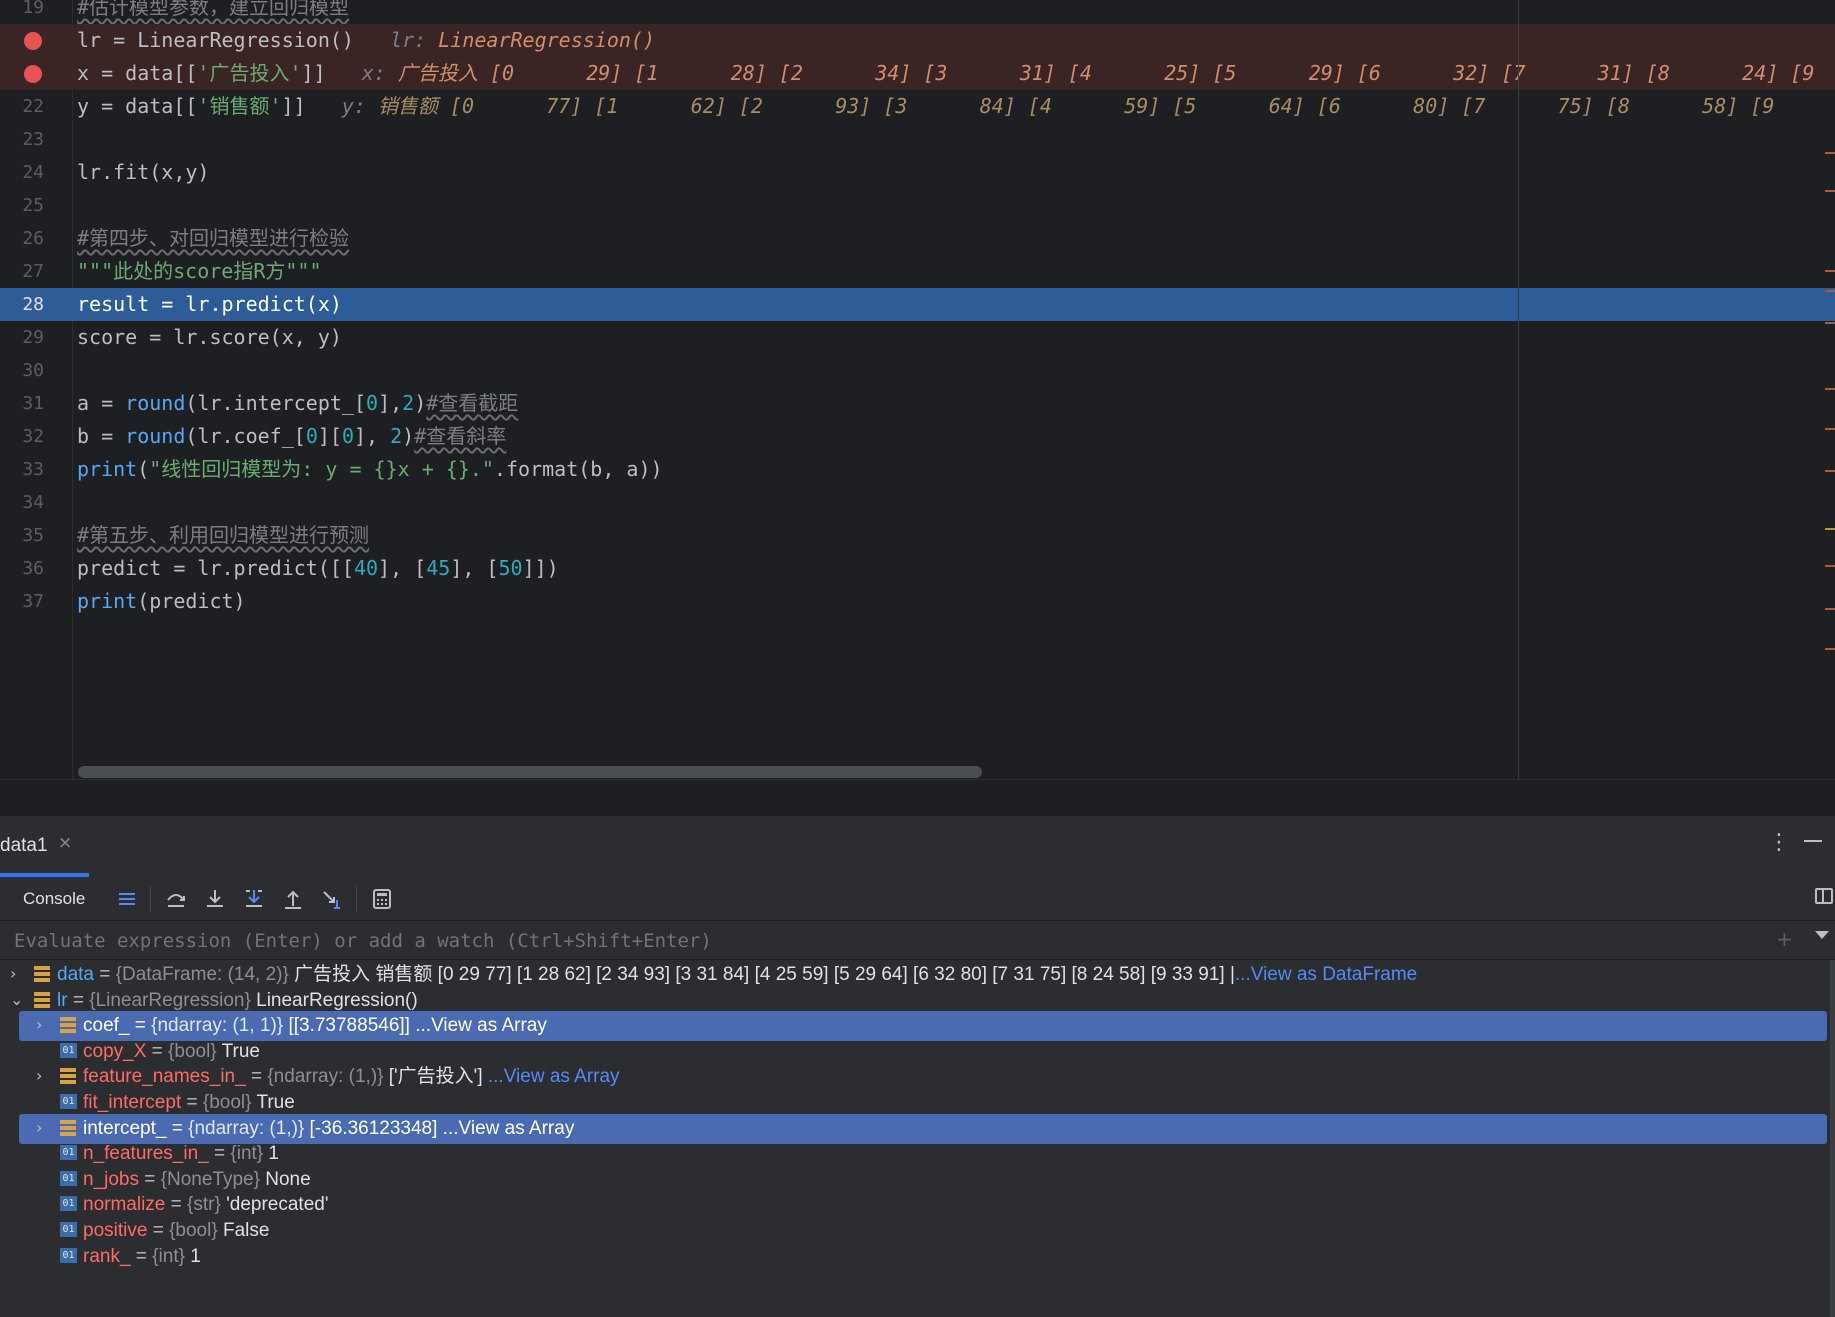  What do you see at coordinates (22, 304) in the screenshot?
I see `line-number: 28` at bounding box center [22, 304].